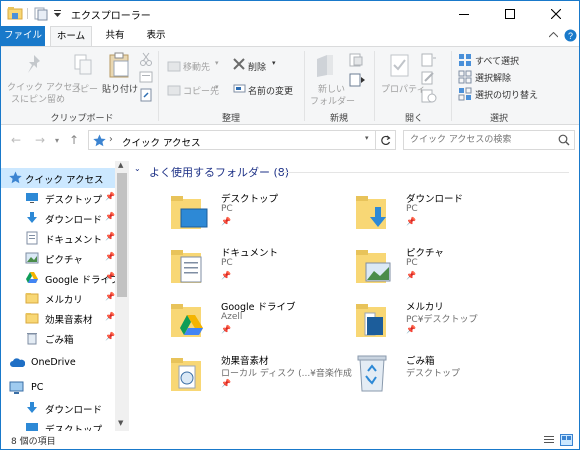 The image size is (580, 450). Describe the element at coordinates (146, 59) in the screenshot. I see `cut-icon` at that location.